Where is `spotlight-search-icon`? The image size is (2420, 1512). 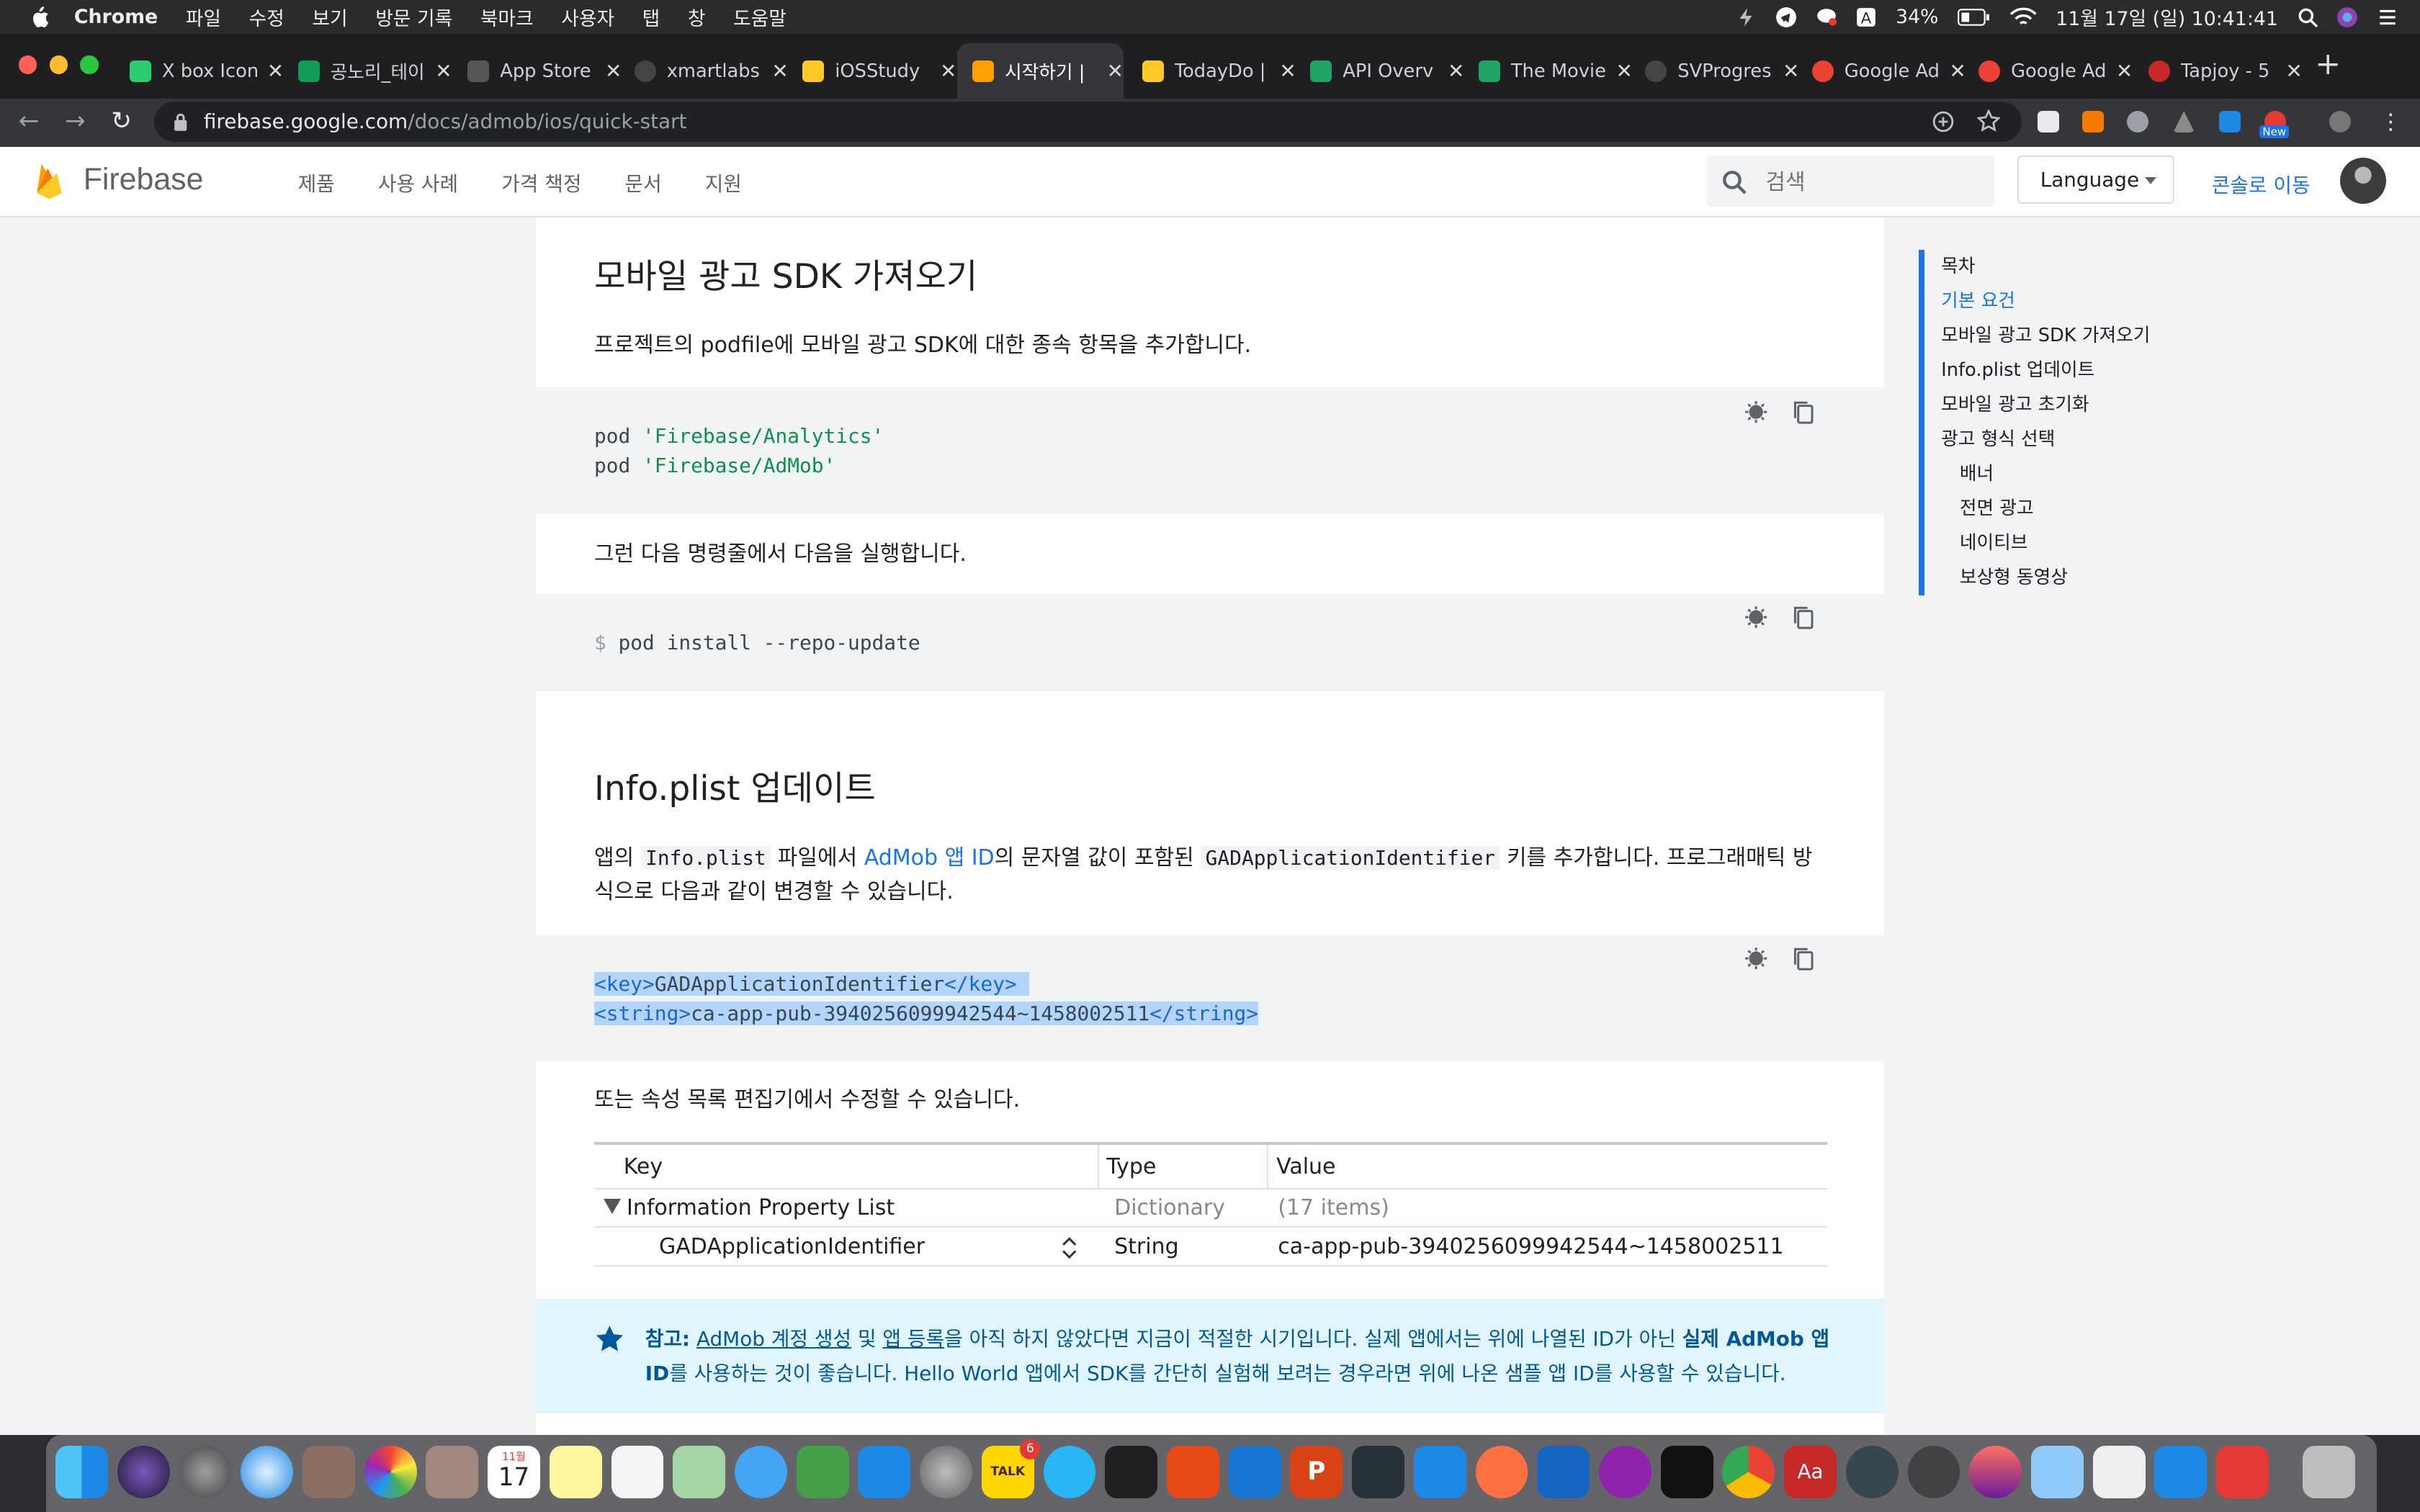
spotlight-search-icon is located at coordinates (2307, 17).